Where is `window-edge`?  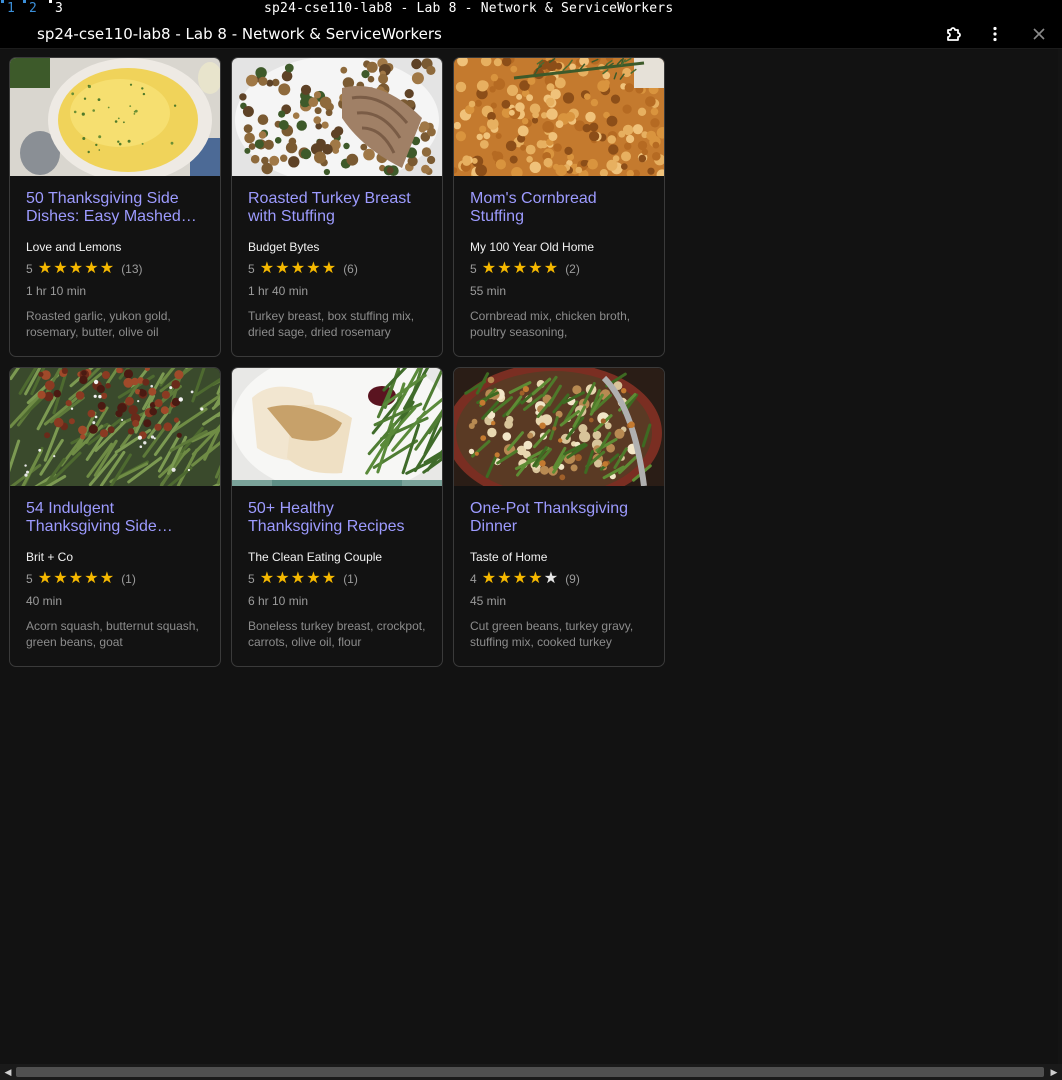
window-edge is located at coordinates (1060, 556).